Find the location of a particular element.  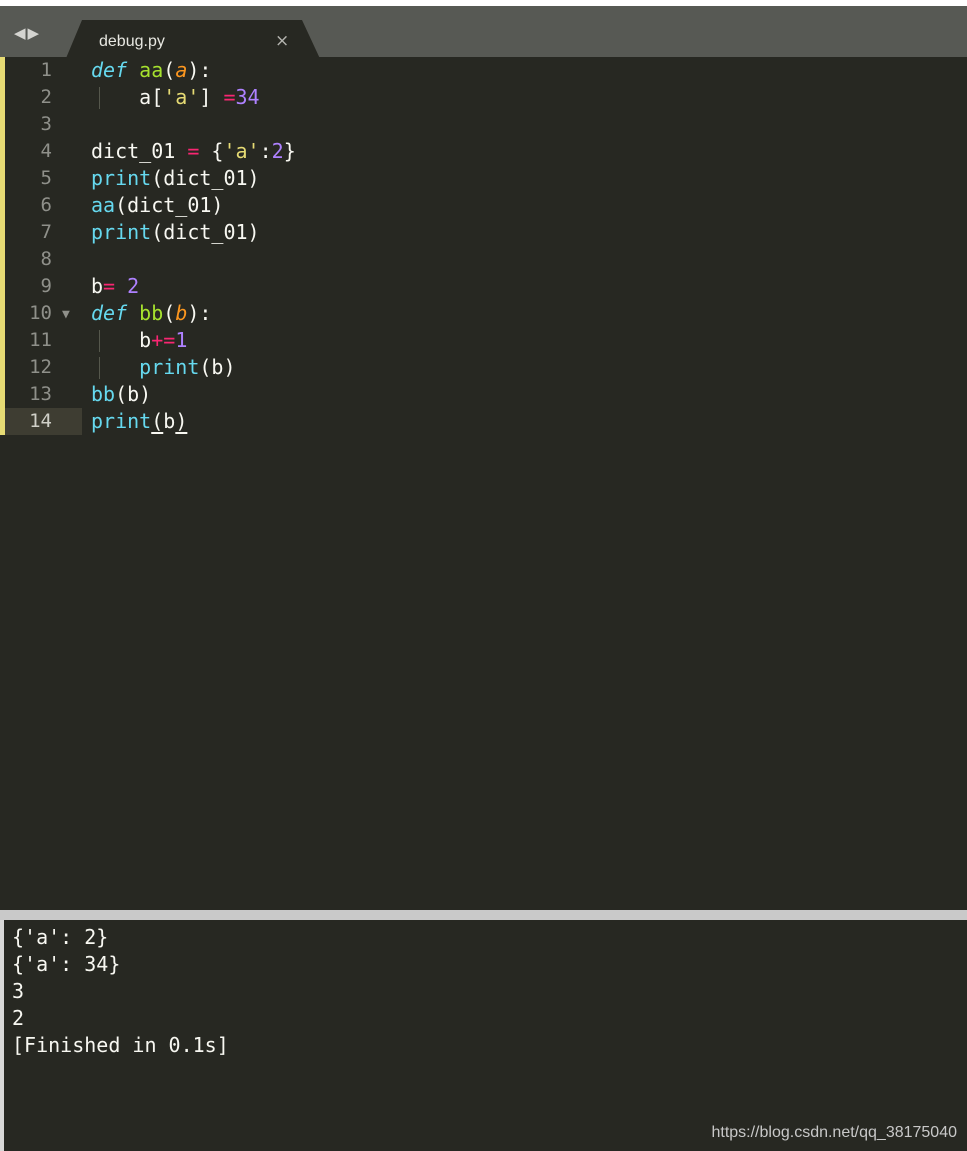

code-token: ): is located at coordinates (199, 70).